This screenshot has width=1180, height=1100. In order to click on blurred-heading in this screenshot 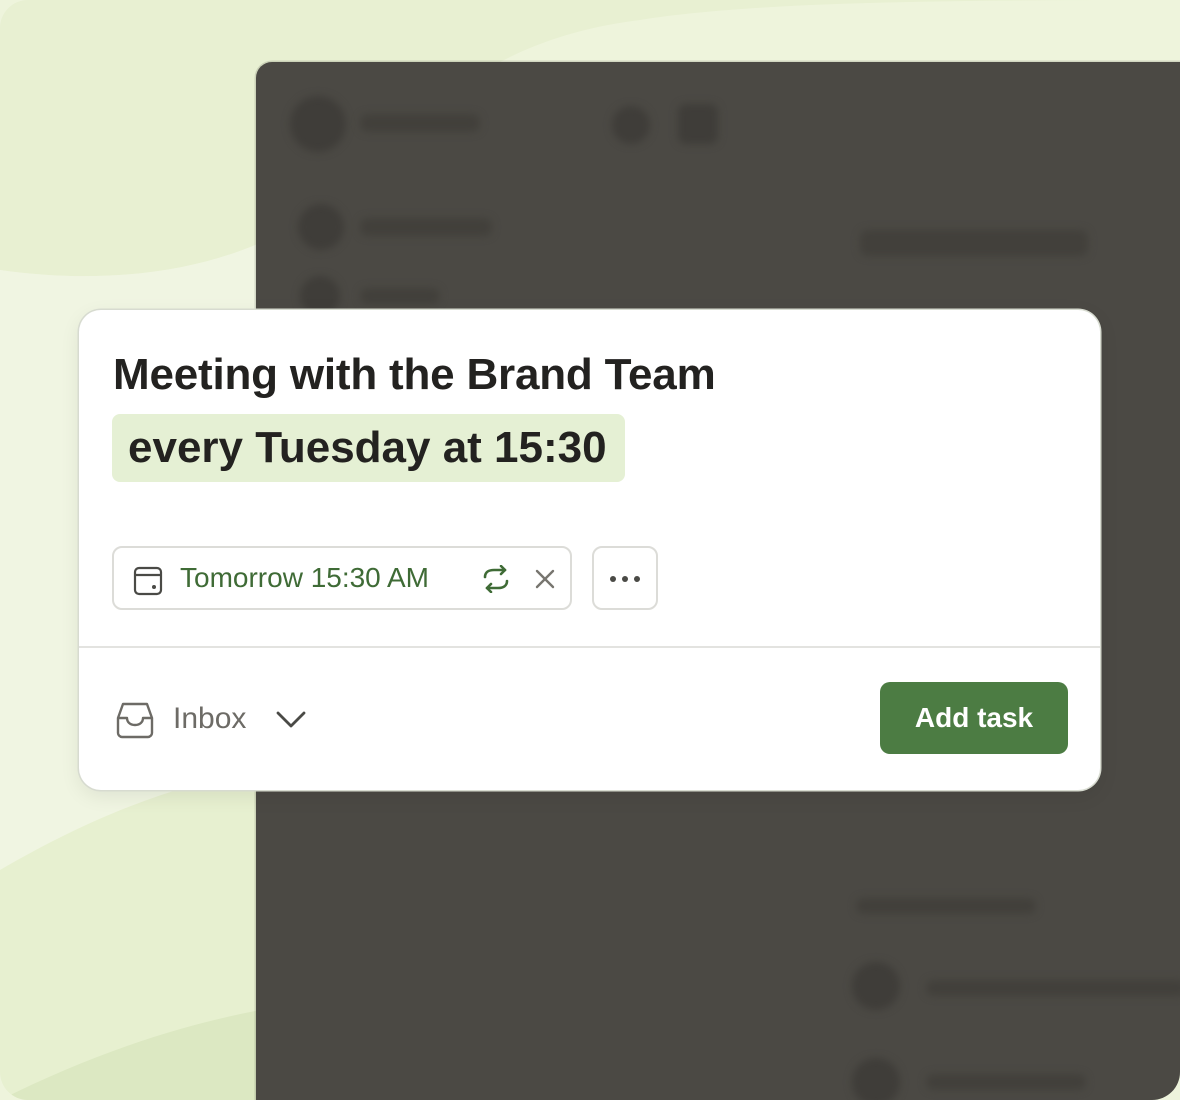, I will do `click(974, 243)`.